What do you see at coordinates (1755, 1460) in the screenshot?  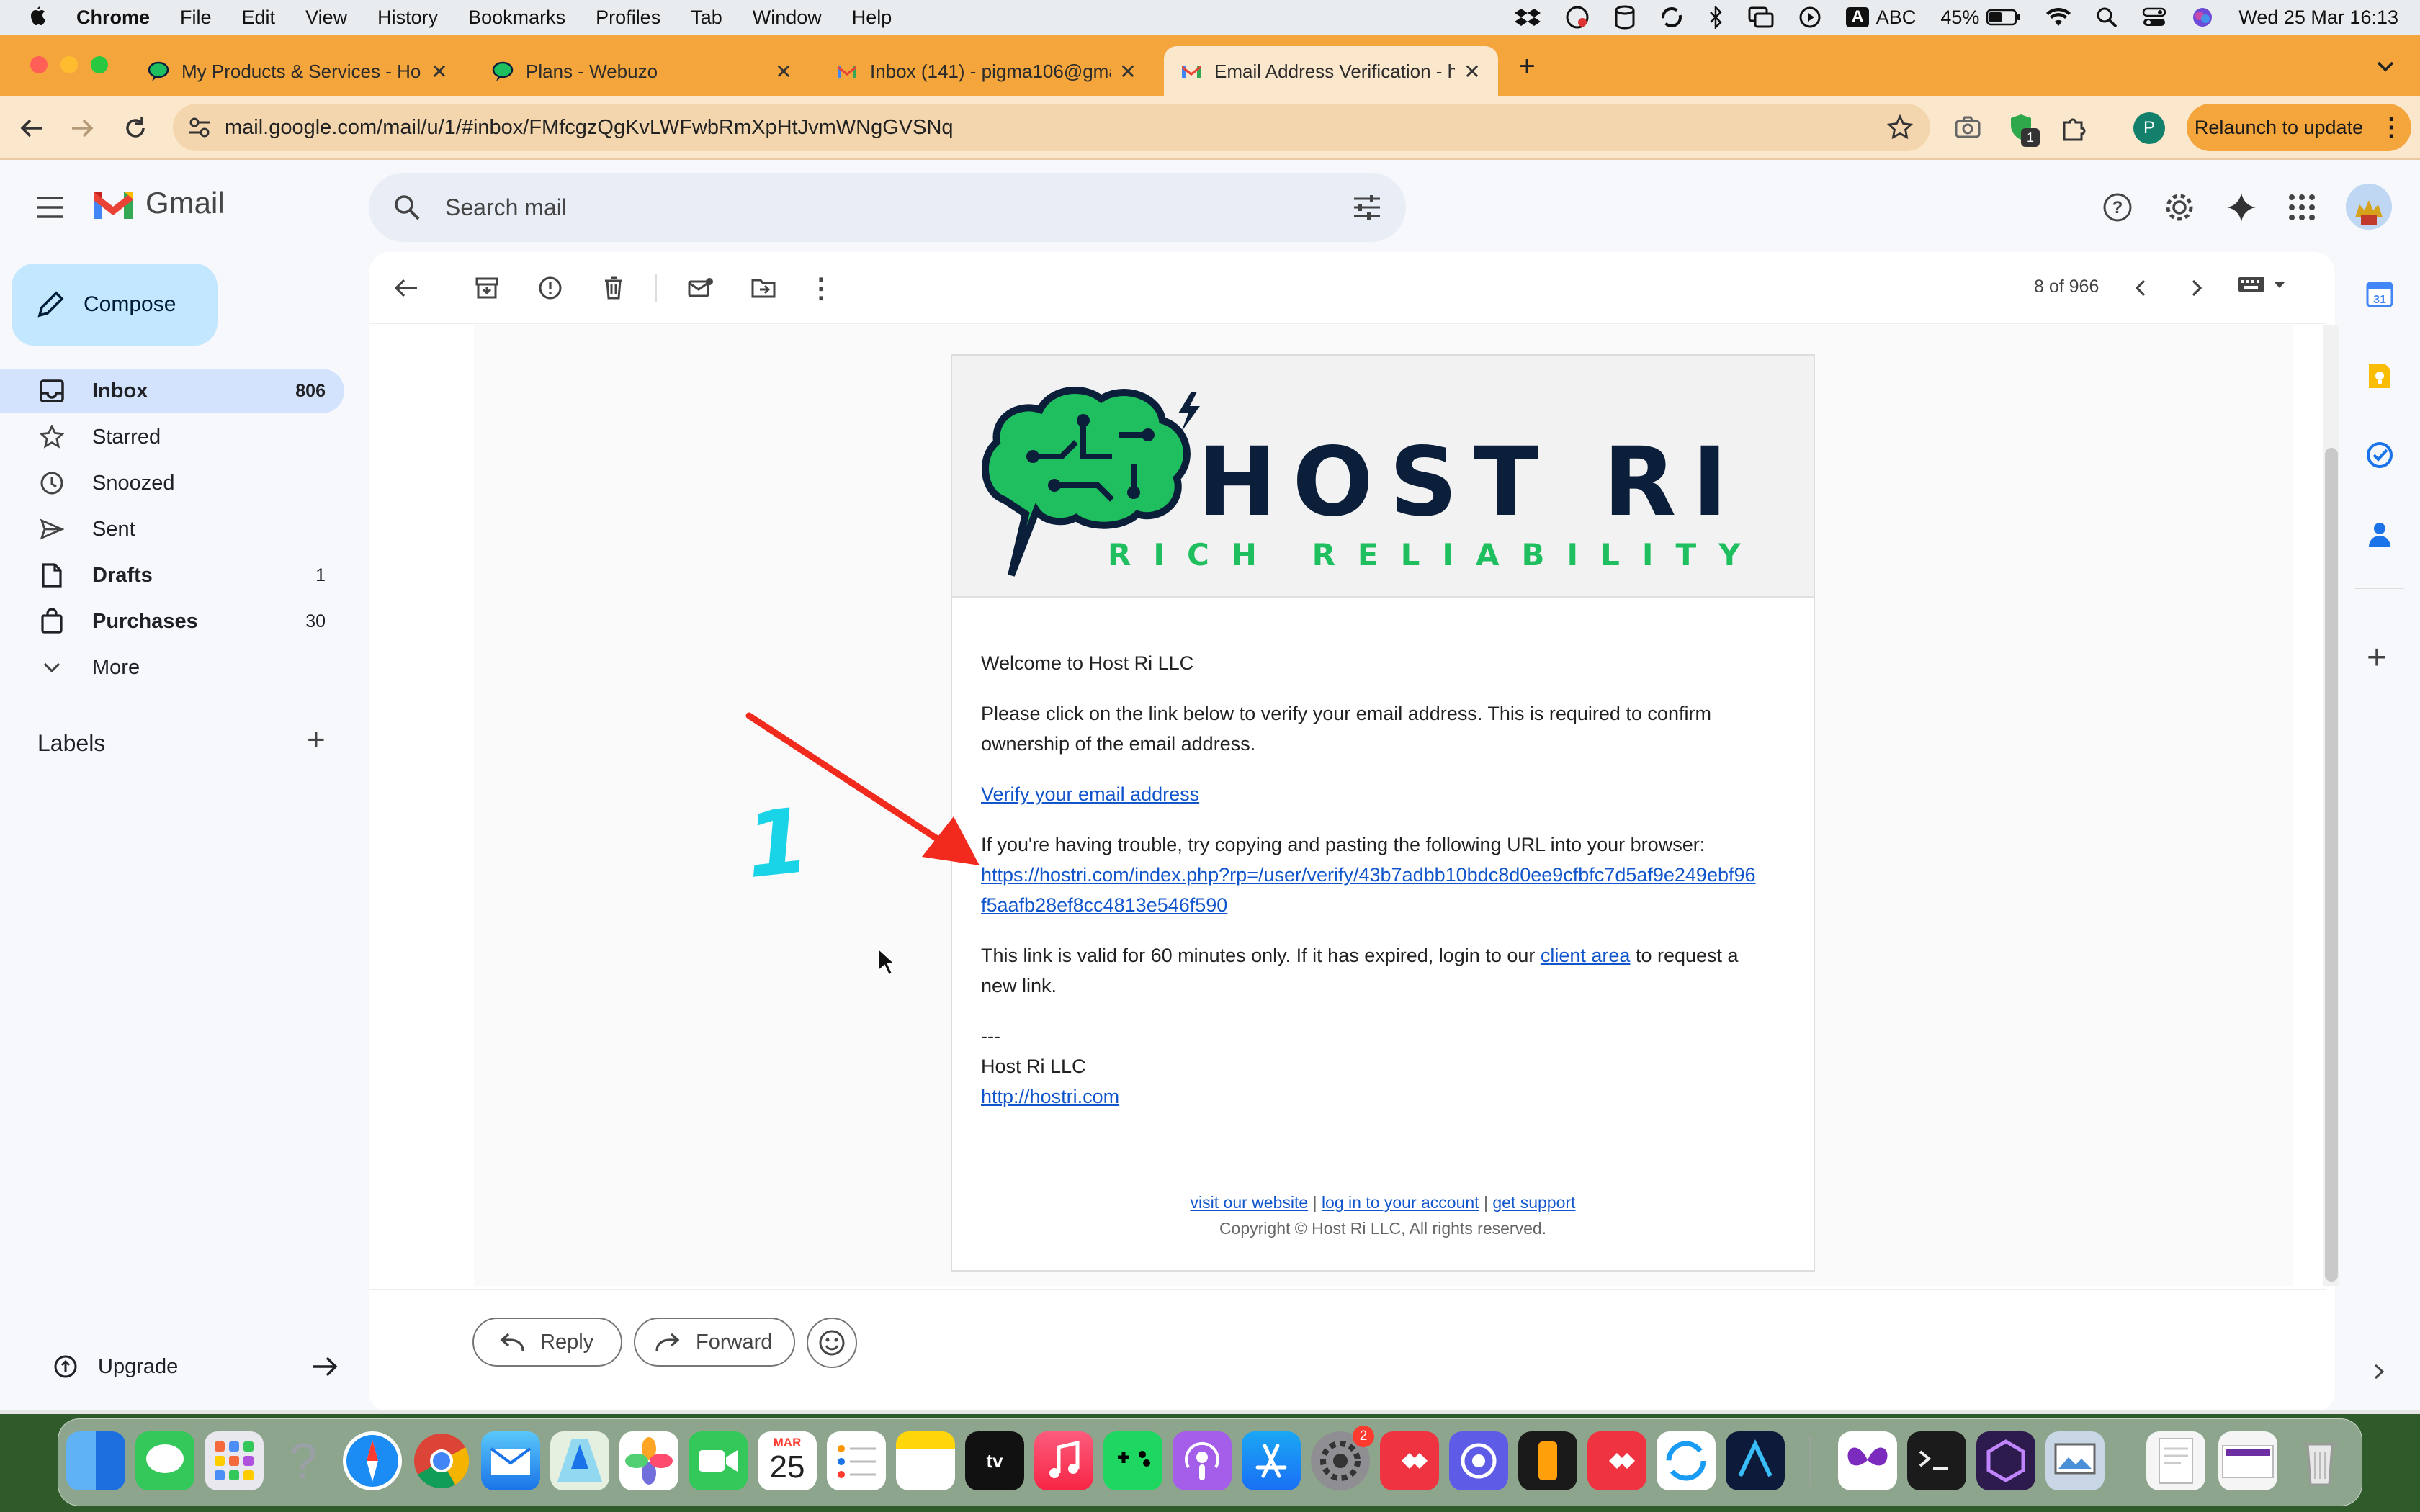 I see `dock-artstudio-icon` at bounding box center [1755, 1460].